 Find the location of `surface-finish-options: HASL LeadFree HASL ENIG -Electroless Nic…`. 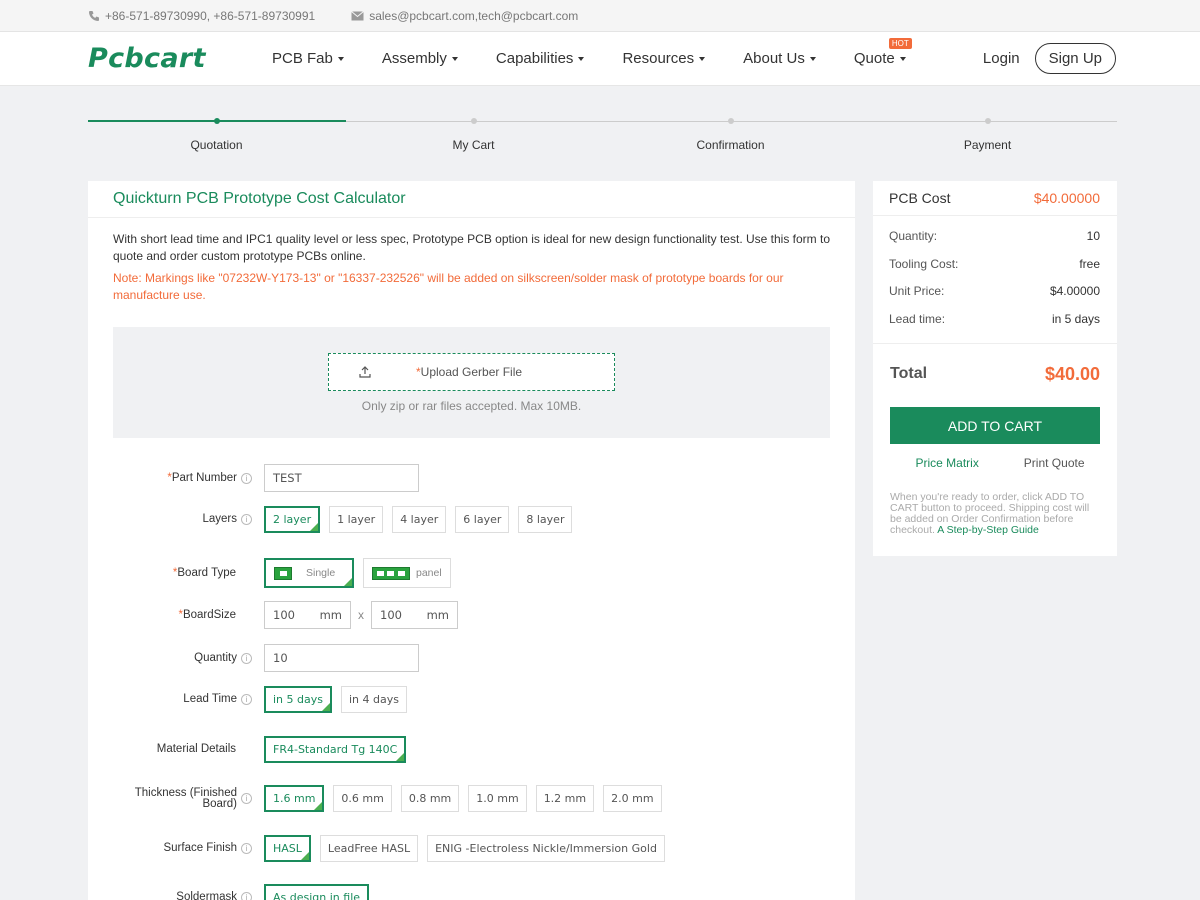

surface-finish-options: HASL LeadFree HASL ENIG -Electroless Nic… is located at coordinates (469, 848).